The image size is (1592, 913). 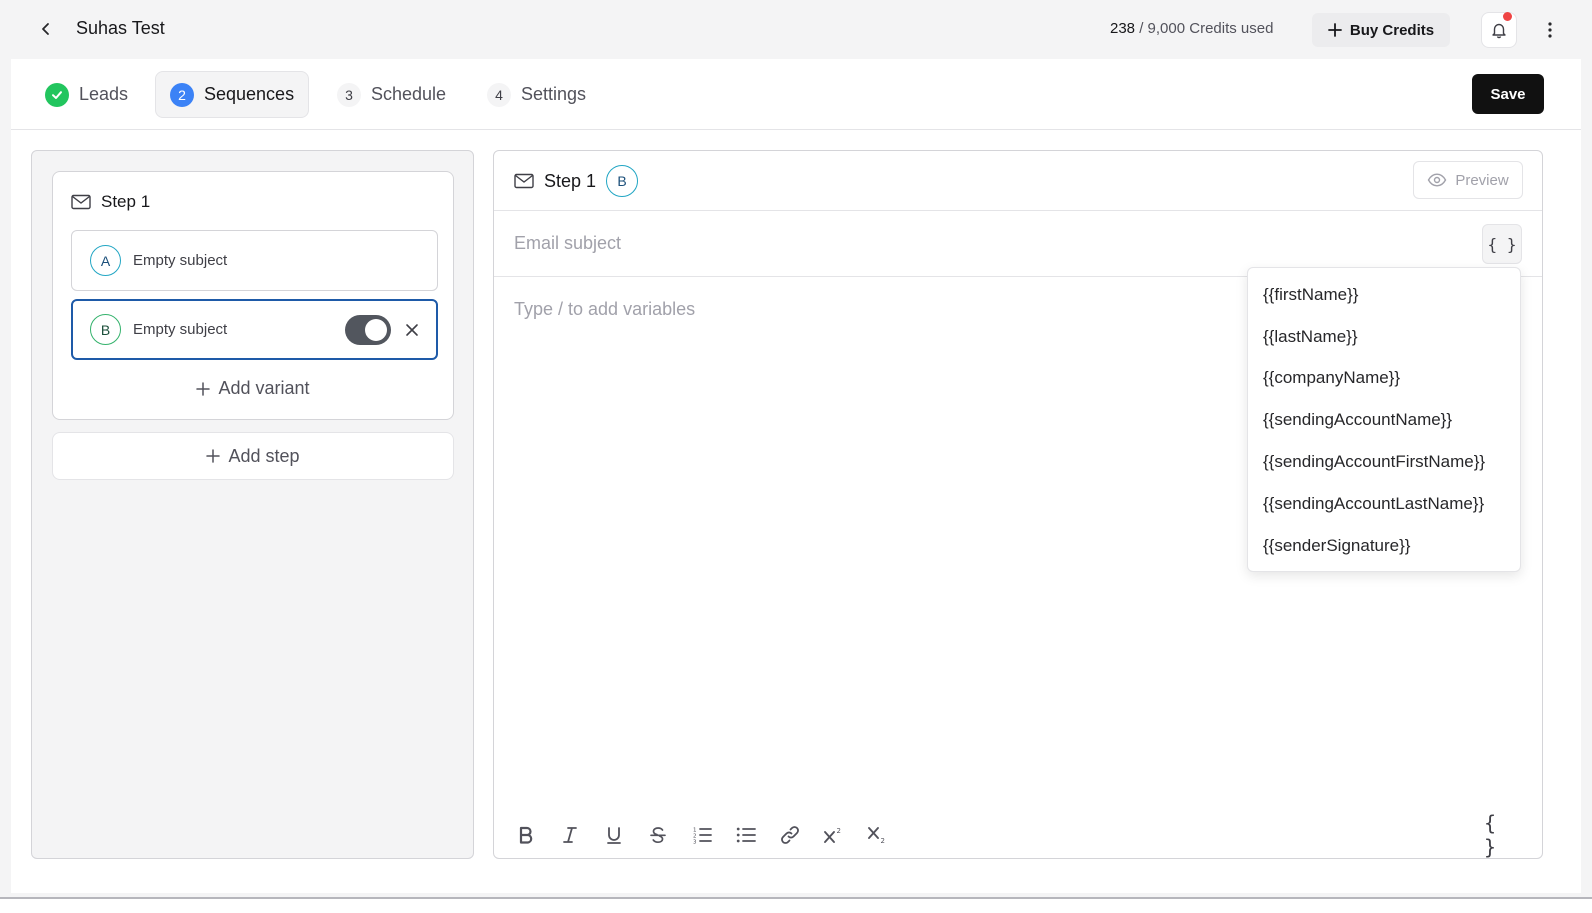 I want to click on more-options-button, so click(x=1550, y=30).